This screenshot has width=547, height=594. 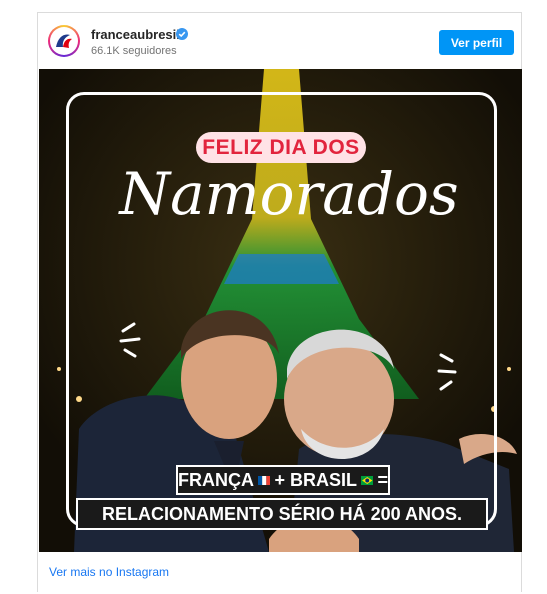 I want to click on france-flag-icon, so click(x=264, y=480).